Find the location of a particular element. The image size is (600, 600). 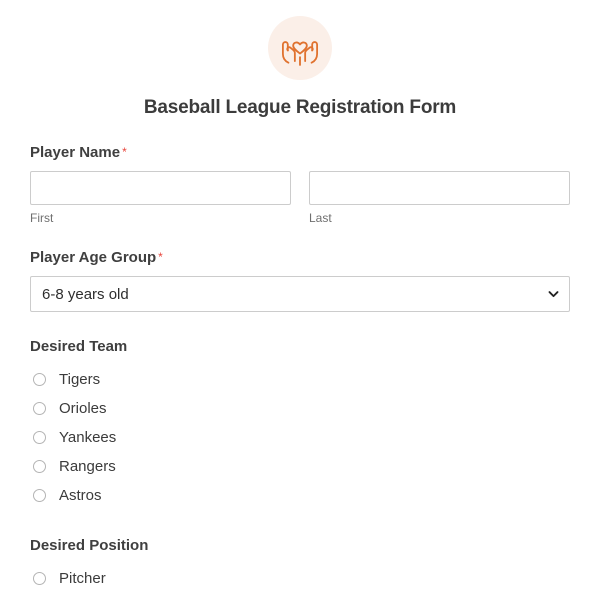

age-group-select-wrap: 6-8 years old is located at coordinates (300, 294).